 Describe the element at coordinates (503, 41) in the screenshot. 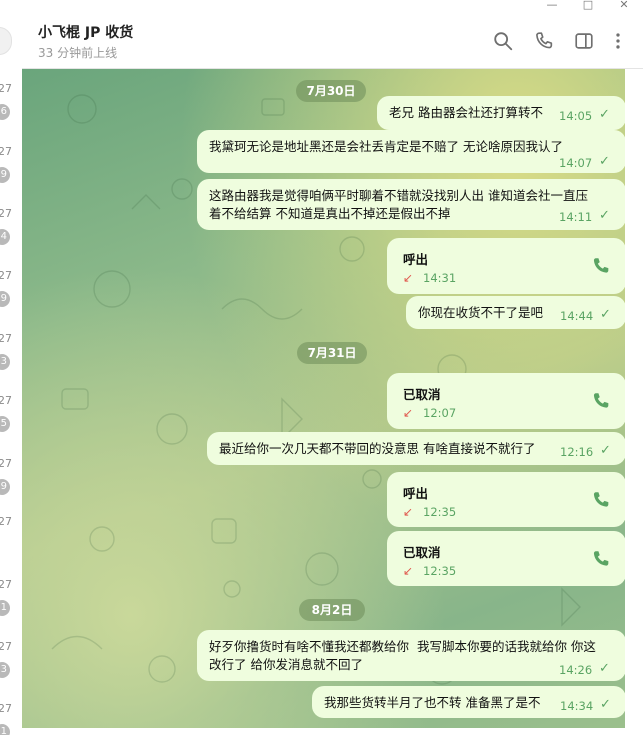

I see `search-icon` at that location.